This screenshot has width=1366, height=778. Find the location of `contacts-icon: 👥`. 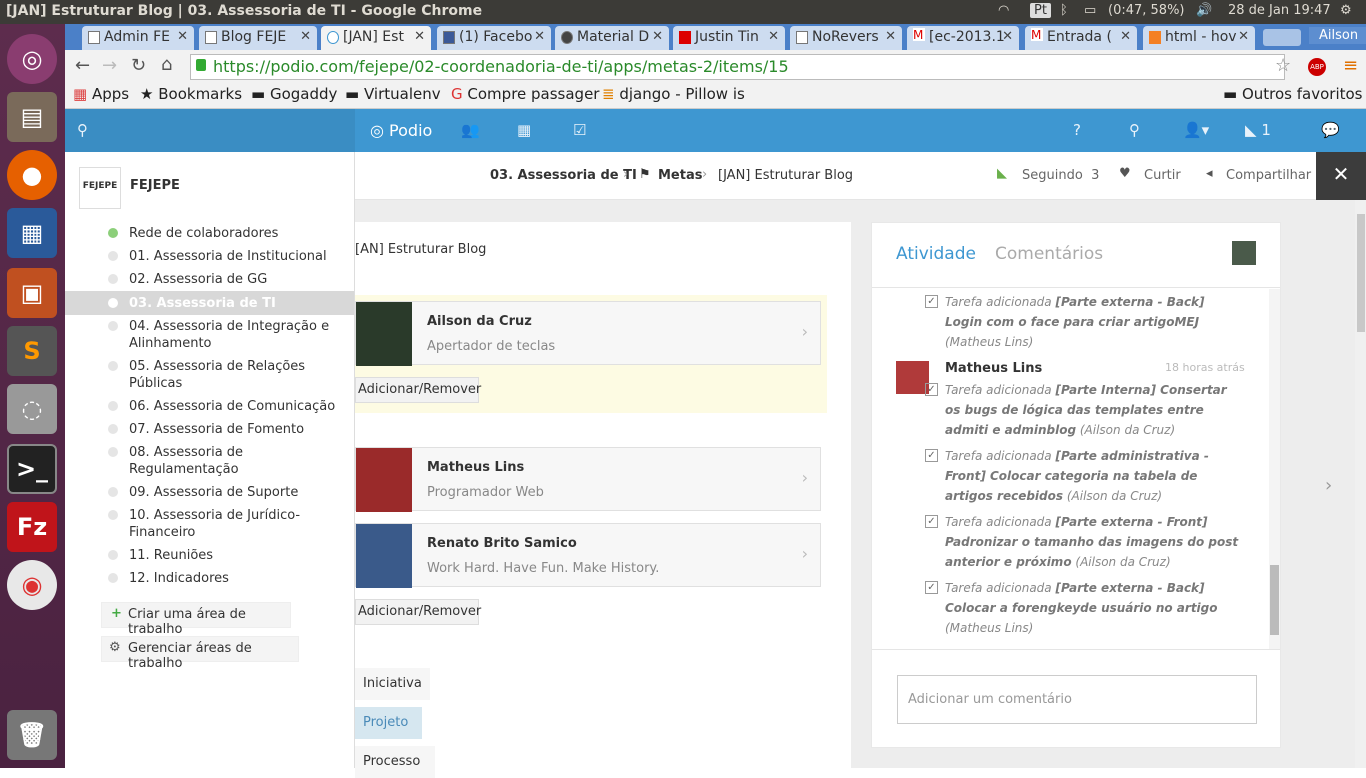

contacts-icon: 👥 is located at coordinates (470, 130).